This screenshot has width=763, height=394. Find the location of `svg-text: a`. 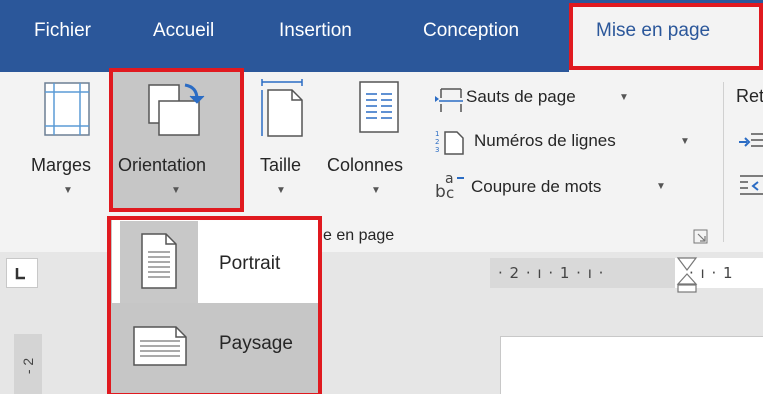

svg-text: a is located at coordinates (449, 179).